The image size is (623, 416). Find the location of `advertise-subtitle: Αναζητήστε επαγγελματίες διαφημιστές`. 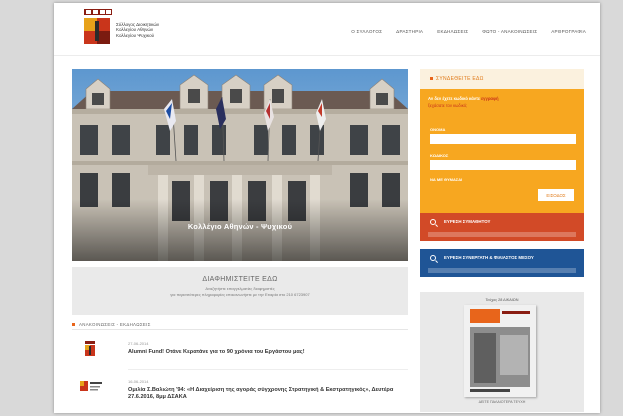

advertise-subtitle: Αναζητήστε επαγγελματίες διαφημιστές is located at coordinates (240, 288).